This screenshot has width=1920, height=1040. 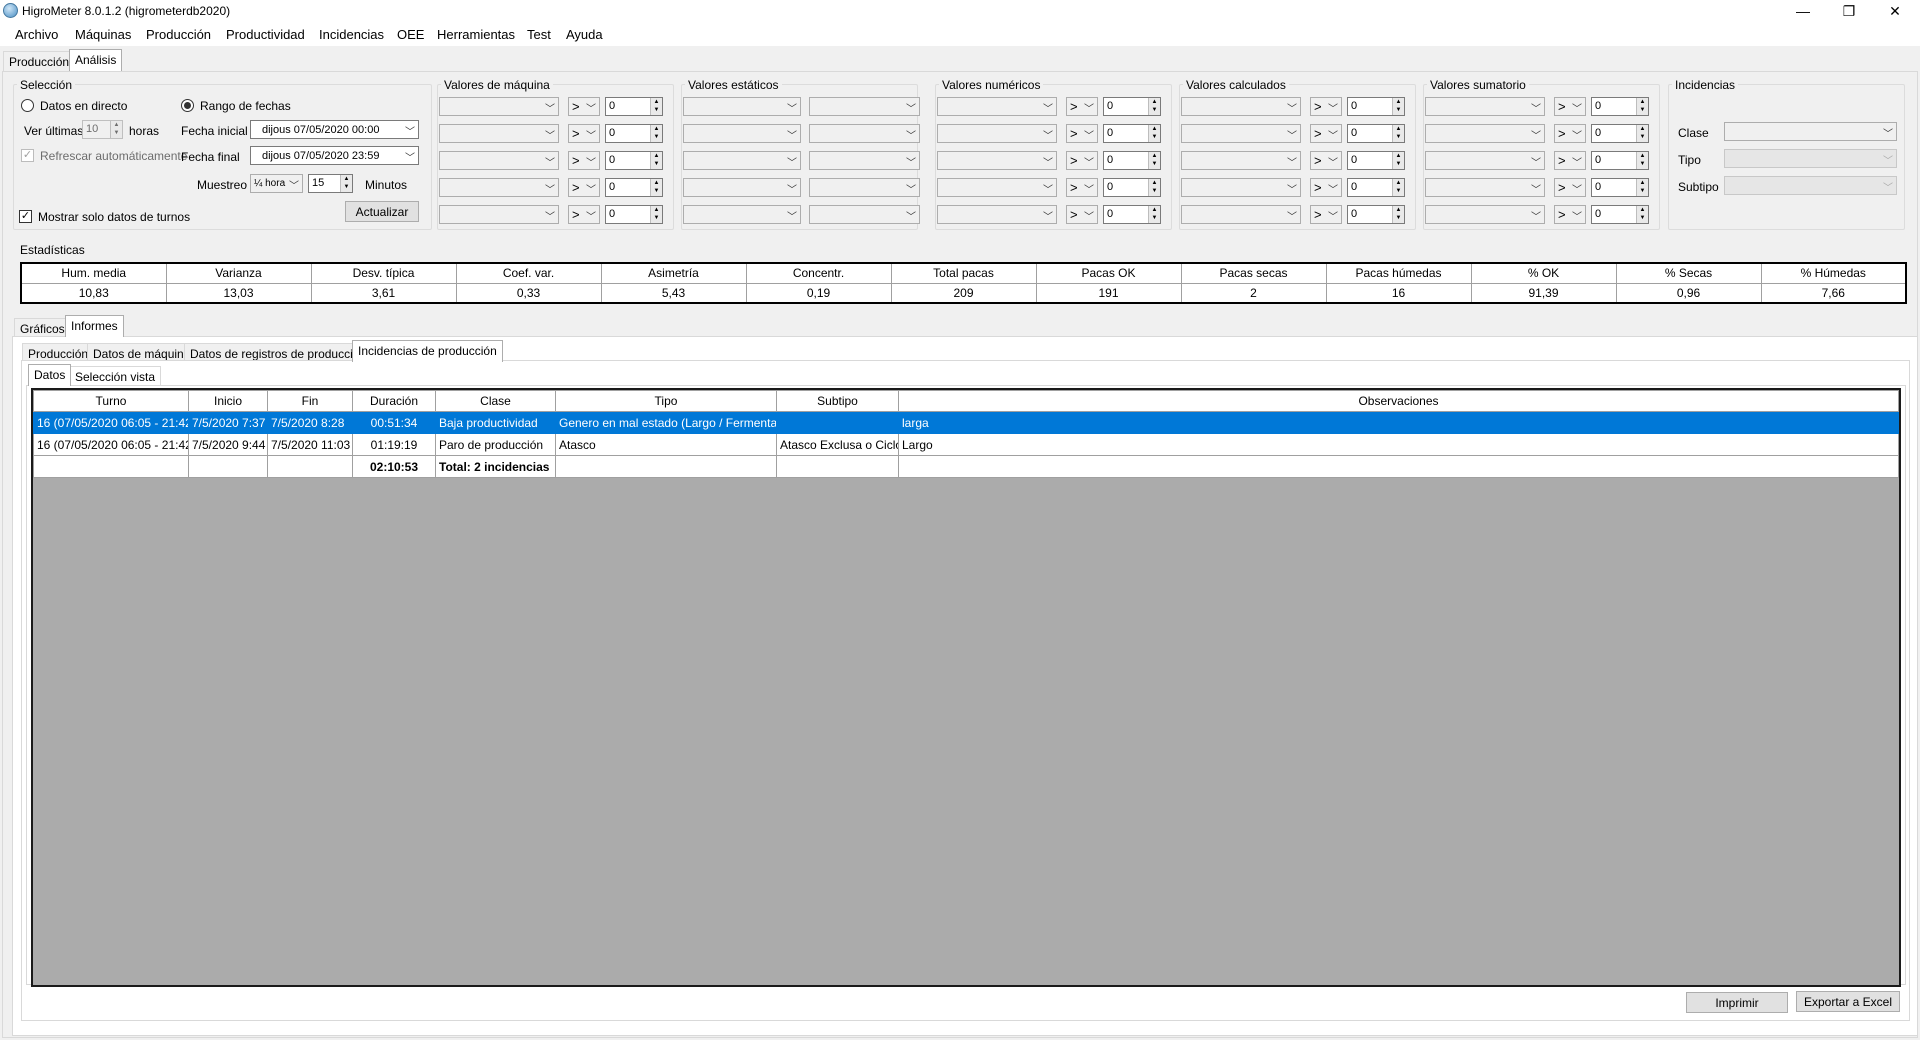 I want to click on tab-incidencias-produccion: Incidencias de producción, so click(x=427, y=351).